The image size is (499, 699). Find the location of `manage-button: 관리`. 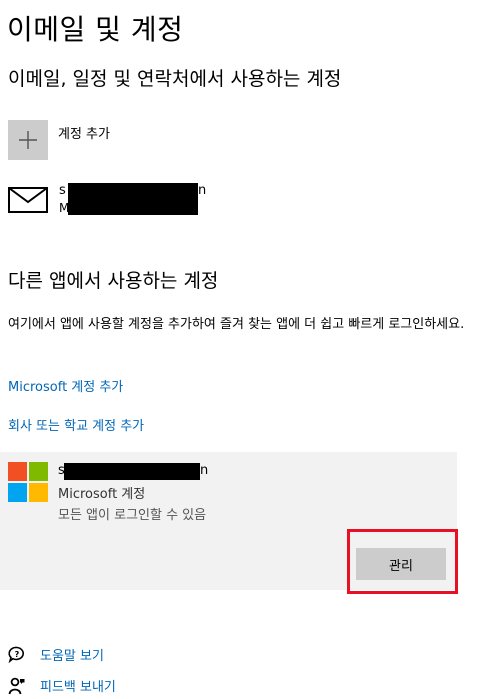

manage-button: 관리 is located at coordinates (401, 564).